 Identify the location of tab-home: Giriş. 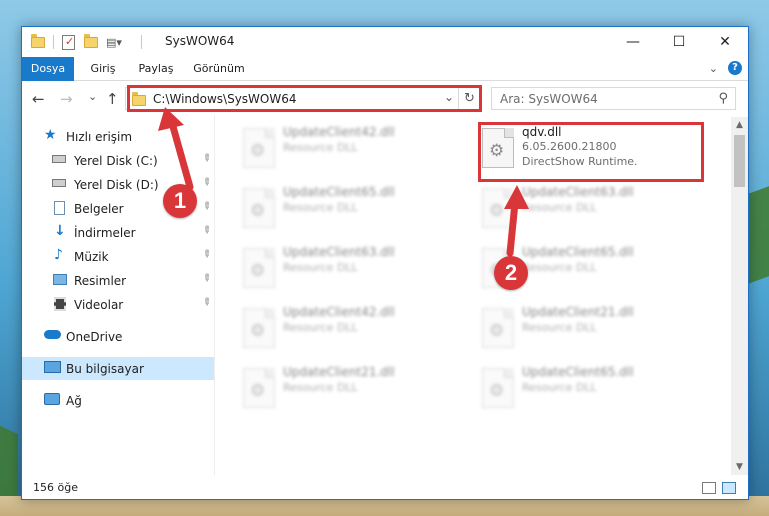
(103, 69).